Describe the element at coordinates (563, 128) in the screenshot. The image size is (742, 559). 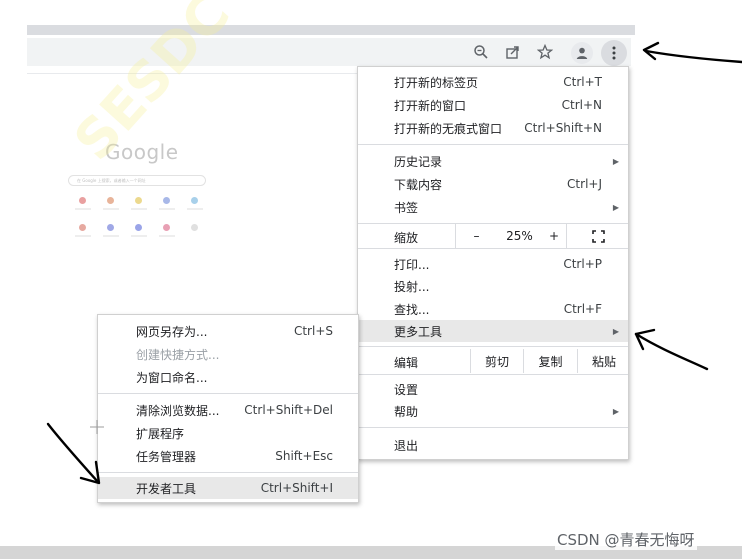
I see `menu-item-shortcut: Ctrl+Shift+N` at that location.